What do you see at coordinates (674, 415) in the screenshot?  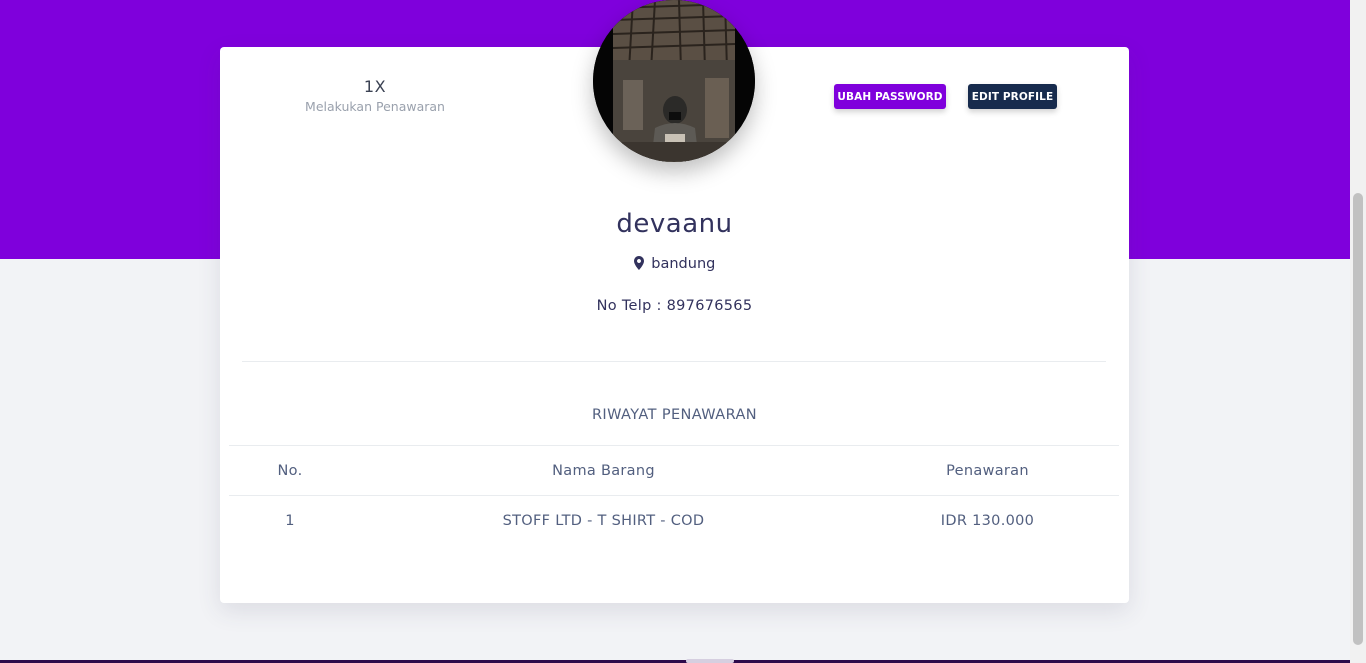 I see `offer-history-title: RIWAYAT PENAWARAN` at bounding box center [674, 415].